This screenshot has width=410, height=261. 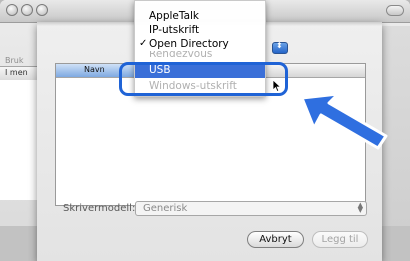 What do you see at coordinates (203, 79) in the screenshot?
I see `highlight-ring` at bounding box center [203, 79].